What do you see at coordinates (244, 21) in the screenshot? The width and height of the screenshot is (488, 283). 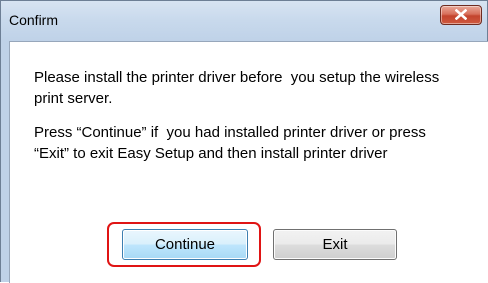 I see `title-bar: Confirm` at bounding box center [244, 21].